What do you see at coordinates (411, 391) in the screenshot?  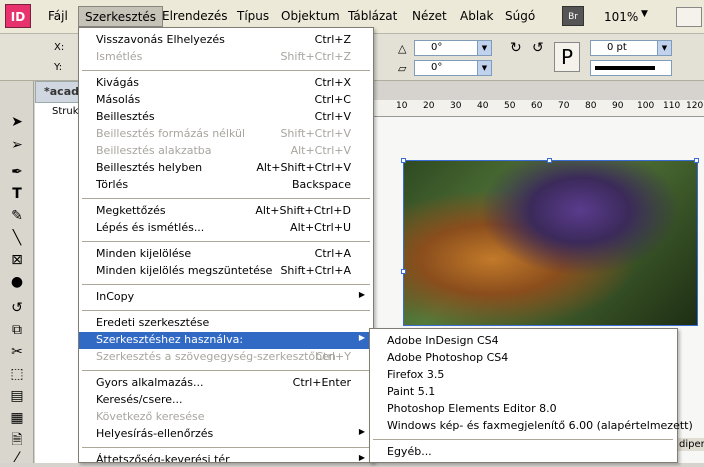 I see `submenu-item-label: Paint 5.1` at bounding box center [411, 391].